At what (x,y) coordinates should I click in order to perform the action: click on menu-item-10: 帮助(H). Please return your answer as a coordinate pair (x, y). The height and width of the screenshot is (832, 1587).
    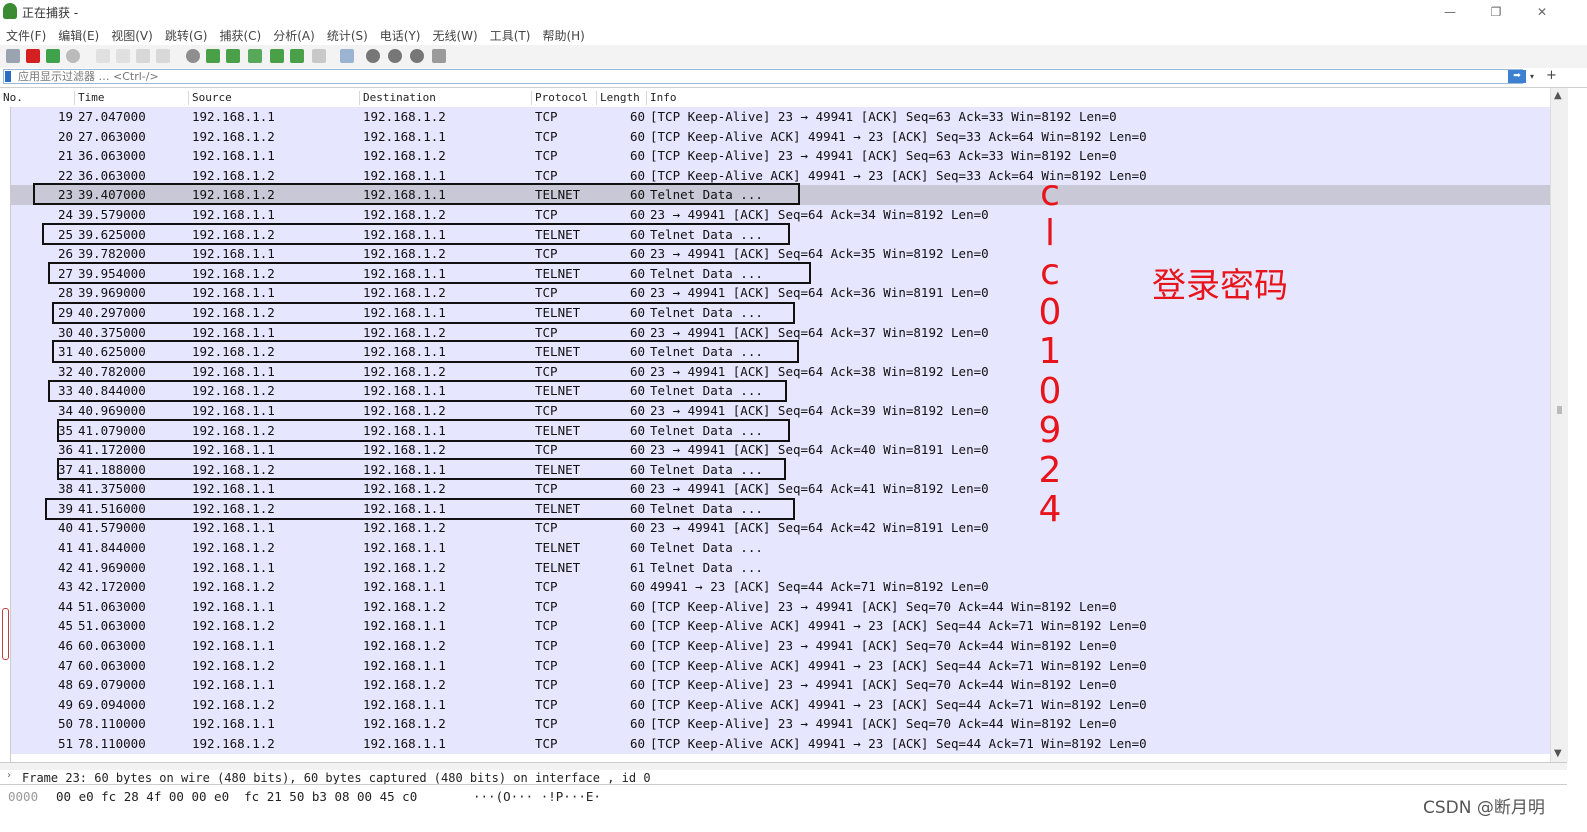
    Looking at the image, I should click on (563, 35).